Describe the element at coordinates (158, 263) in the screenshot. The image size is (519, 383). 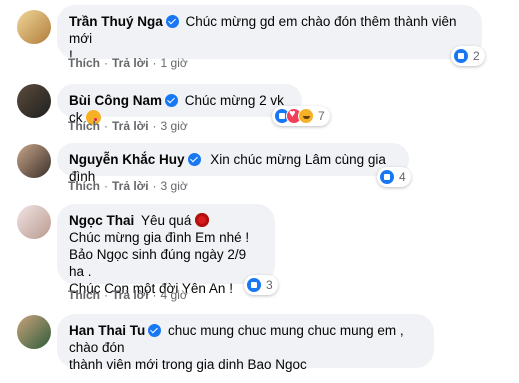
I see `comment-text-line: Bảo Ngọc sinh đúng ngày 2/9 ha .` at that location.